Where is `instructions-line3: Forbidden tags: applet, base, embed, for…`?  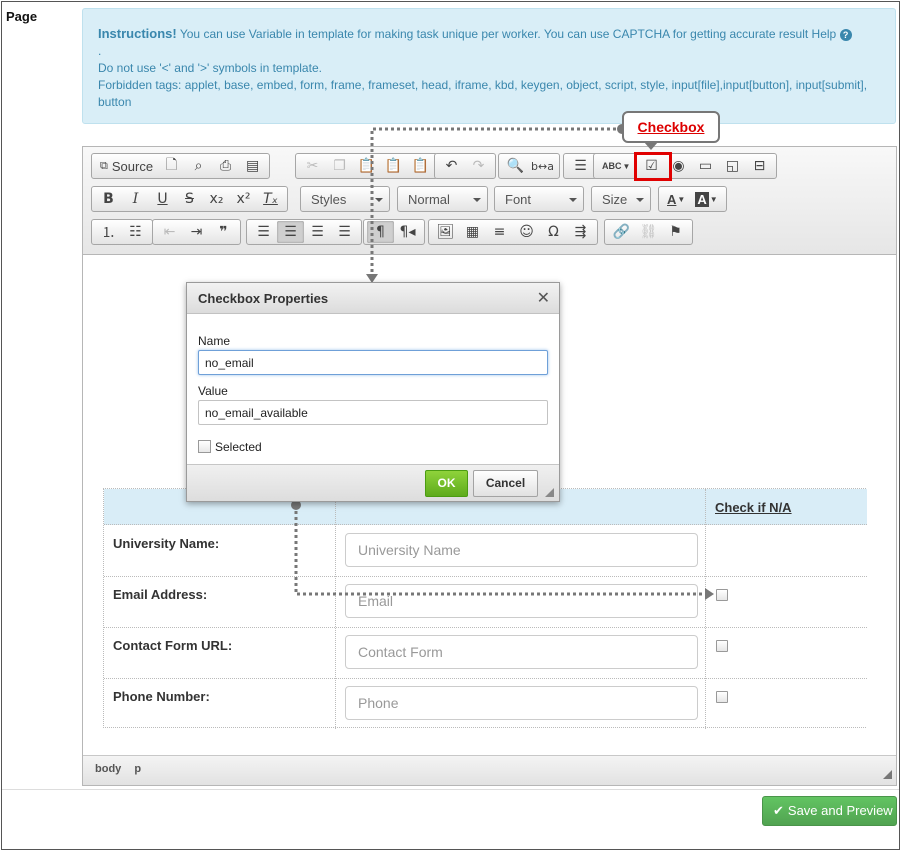
instructions-line3: Forbidden tags: applet, base, embed, for… is located at coordinates (483, 93).